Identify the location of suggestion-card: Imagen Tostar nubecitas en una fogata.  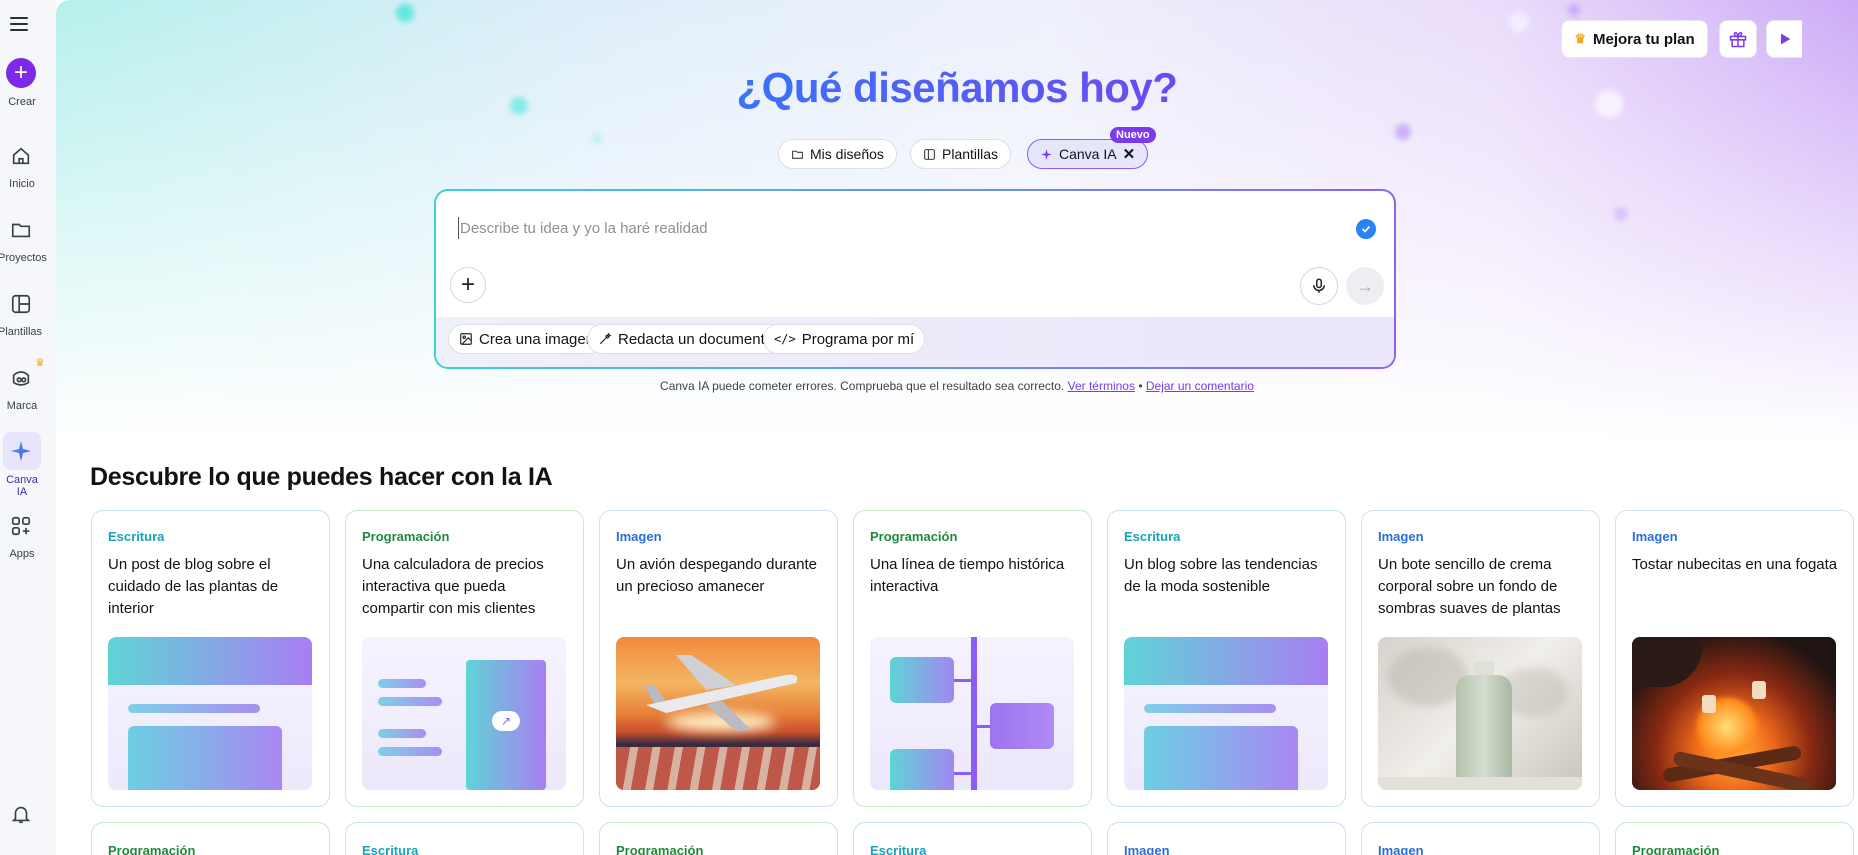
(1734, 658).